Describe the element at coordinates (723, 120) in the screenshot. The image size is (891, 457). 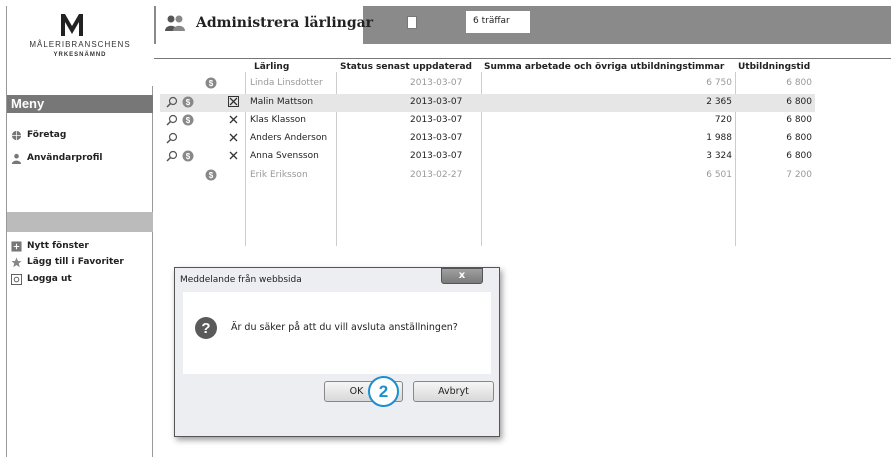
I see `cell-hours: 720` at that location.